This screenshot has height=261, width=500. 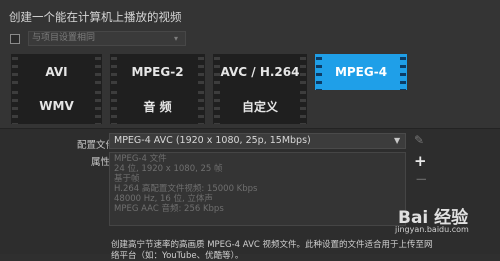 I want to click on format-button-wmv: WMV, so click(x=56, y=106).